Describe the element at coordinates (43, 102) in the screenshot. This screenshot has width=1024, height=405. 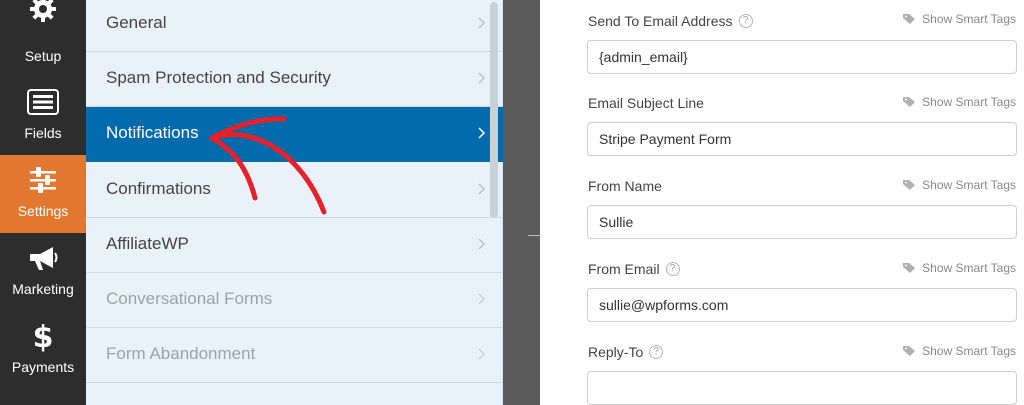
I see `fields-icon` at that location.